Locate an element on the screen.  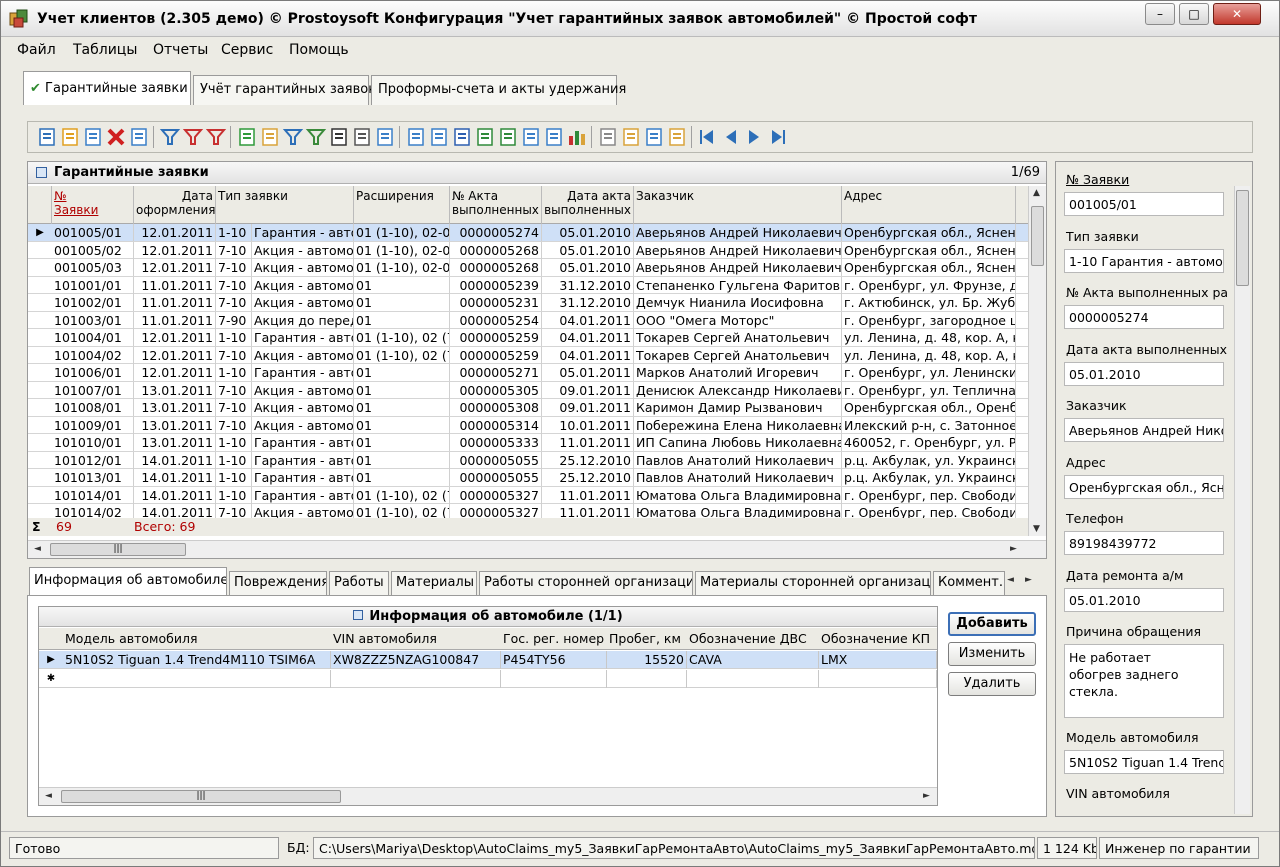
add-record-icon is located at coordinates (47, 137).